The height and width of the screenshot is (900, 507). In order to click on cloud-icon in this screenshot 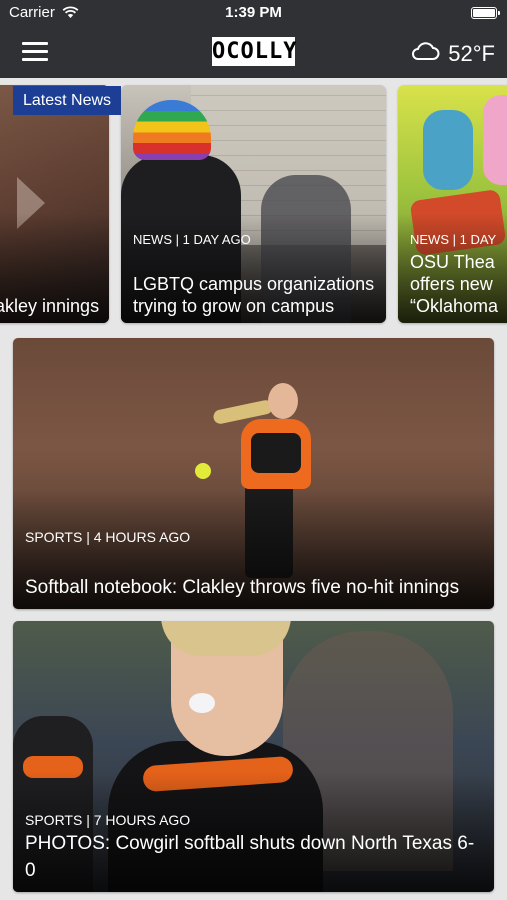, I will do `click(429, 53)`.